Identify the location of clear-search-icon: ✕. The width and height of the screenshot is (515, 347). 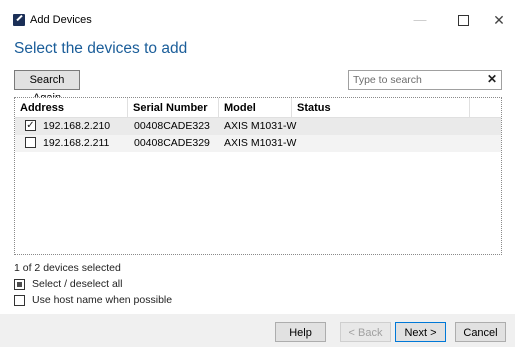
(492, 79).